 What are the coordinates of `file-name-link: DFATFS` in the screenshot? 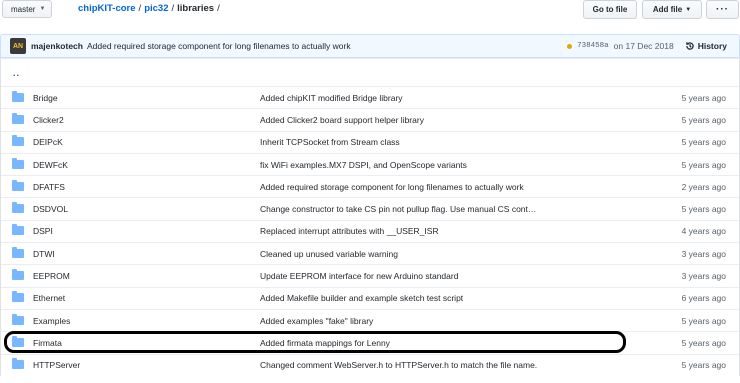 It's located at (49, 187).